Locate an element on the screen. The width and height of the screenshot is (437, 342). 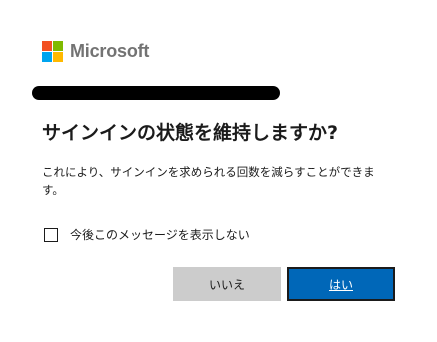
microsoft-logo: Microsoft is located at coordinates (95, 51).